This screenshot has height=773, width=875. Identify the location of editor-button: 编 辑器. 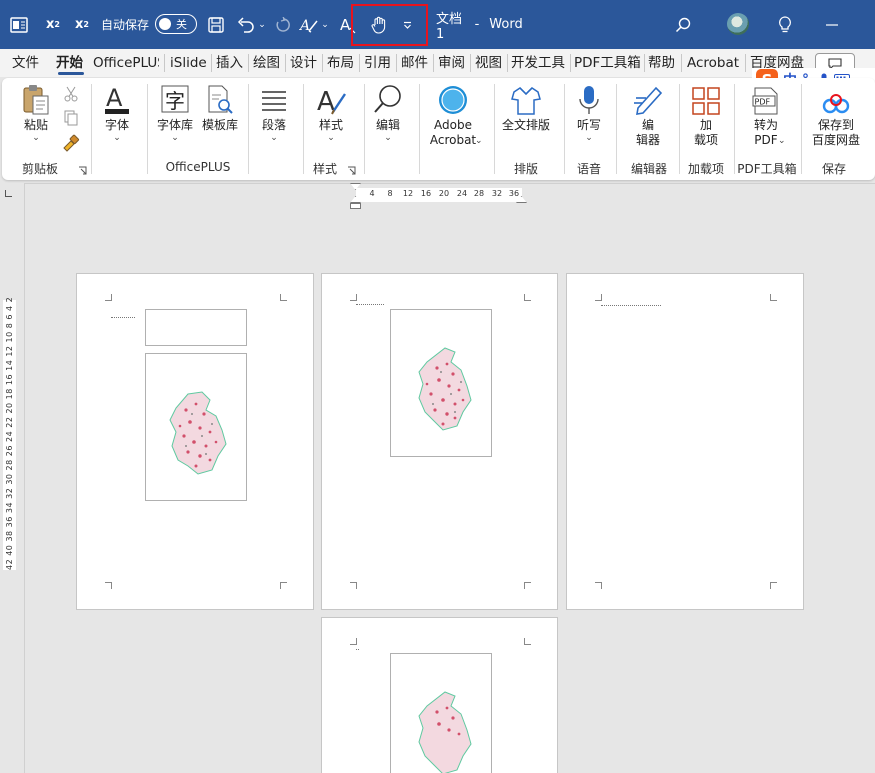
(648, 115).